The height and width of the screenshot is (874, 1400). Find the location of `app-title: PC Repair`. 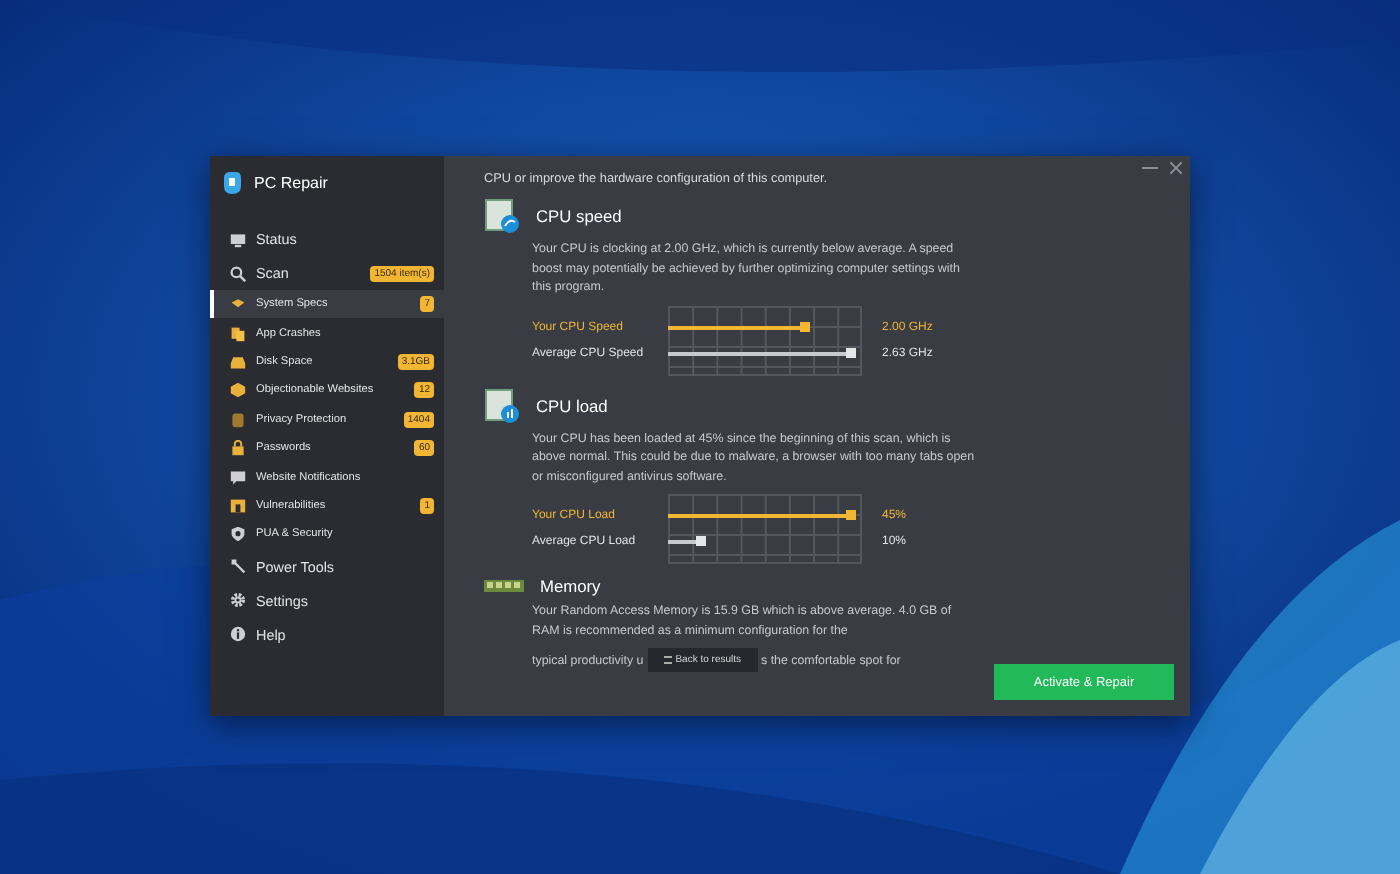

app-title: PC Repair is located at coordinates (291, 183).